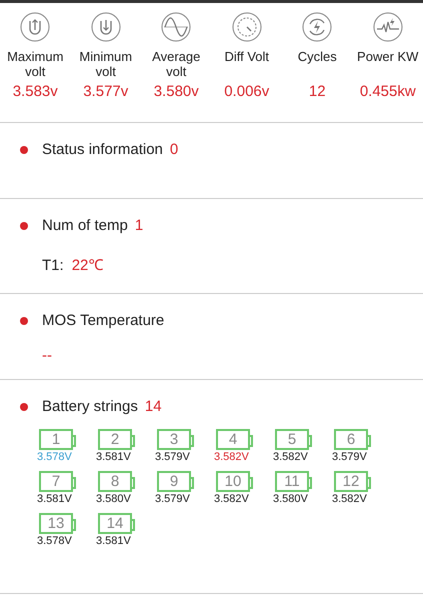  I want to click on stat-label: Maximum volt, so click(35, 64).